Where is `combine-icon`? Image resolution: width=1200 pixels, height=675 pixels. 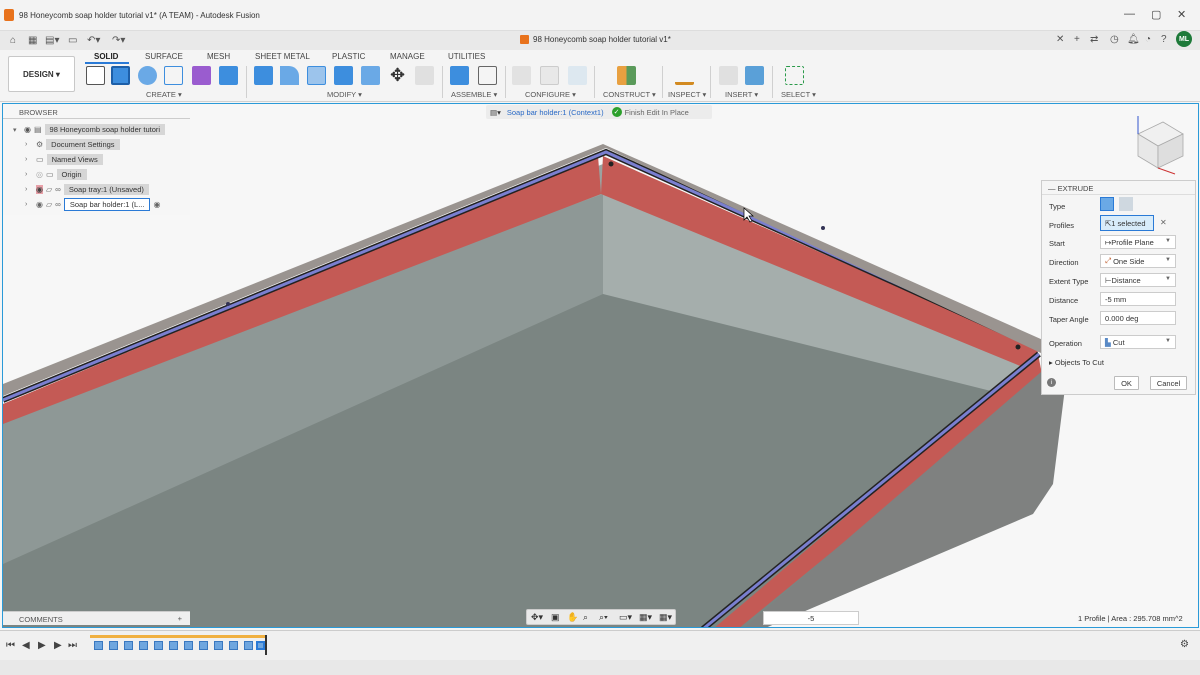 combine-icon is located at coordinates (370, 75).